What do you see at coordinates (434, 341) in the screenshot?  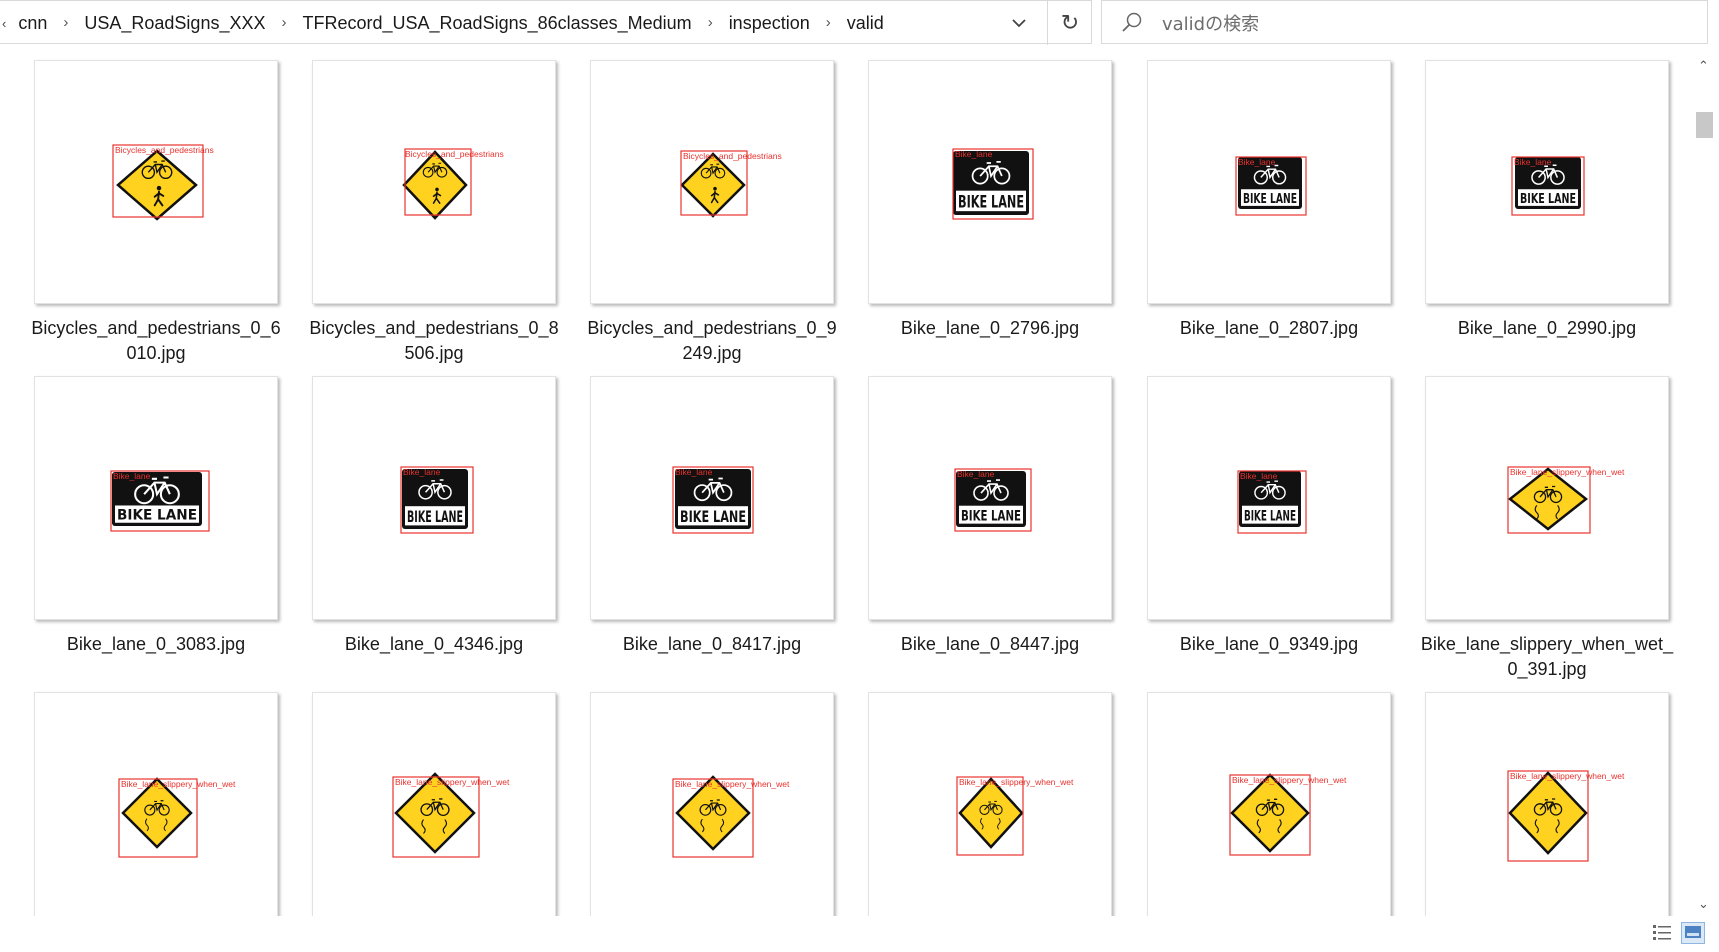 I see `file-name: Bicycles_and_pedestrians_0_8506.jpg` at bounding box center [434, 341].